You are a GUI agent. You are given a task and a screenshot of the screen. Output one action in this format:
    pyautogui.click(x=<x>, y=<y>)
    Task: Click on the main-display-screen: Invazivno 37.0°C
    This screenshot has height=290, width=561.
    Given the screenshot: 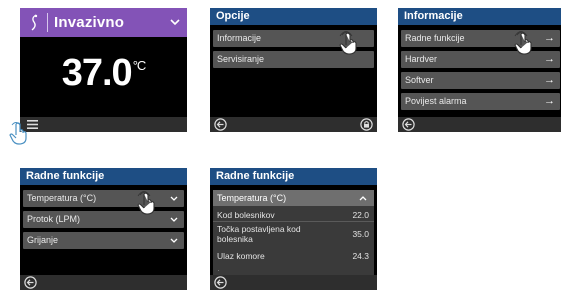 What is the action you would take?
    pyautogui.click(x=103, y=70)
    